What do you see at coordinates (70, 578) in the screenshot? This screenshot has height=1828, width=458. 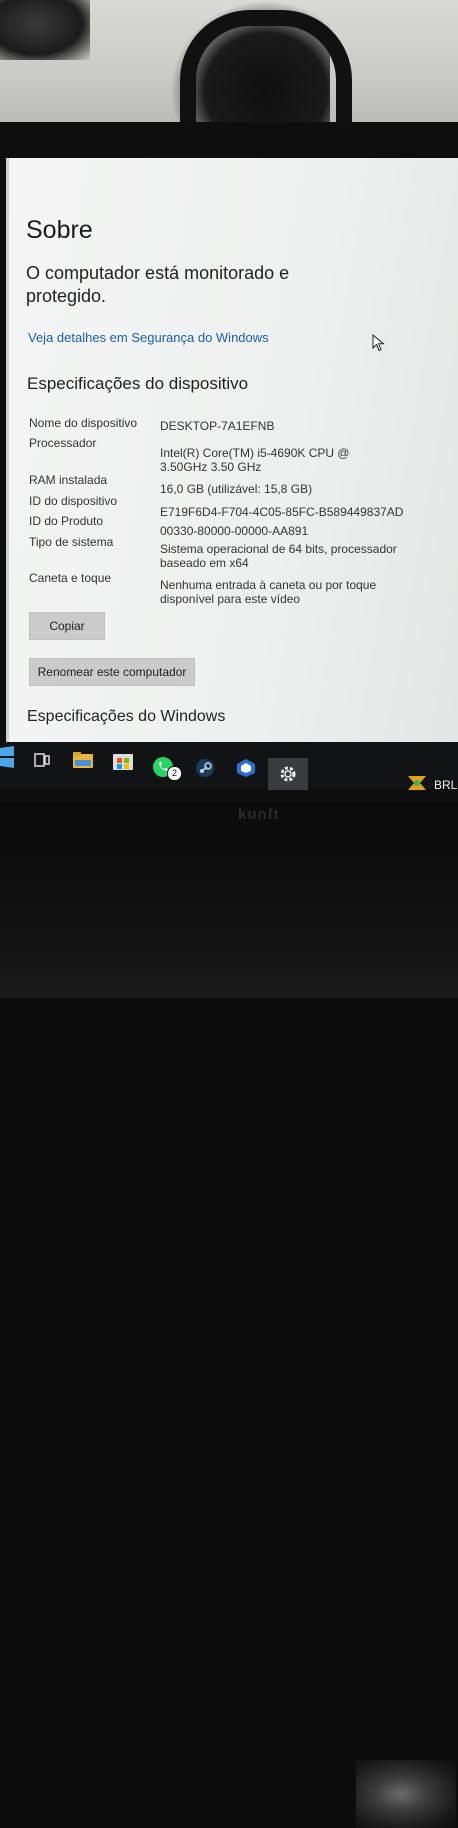 I see `spec-label: Caneta e toque` at bounding box center [70, 578].